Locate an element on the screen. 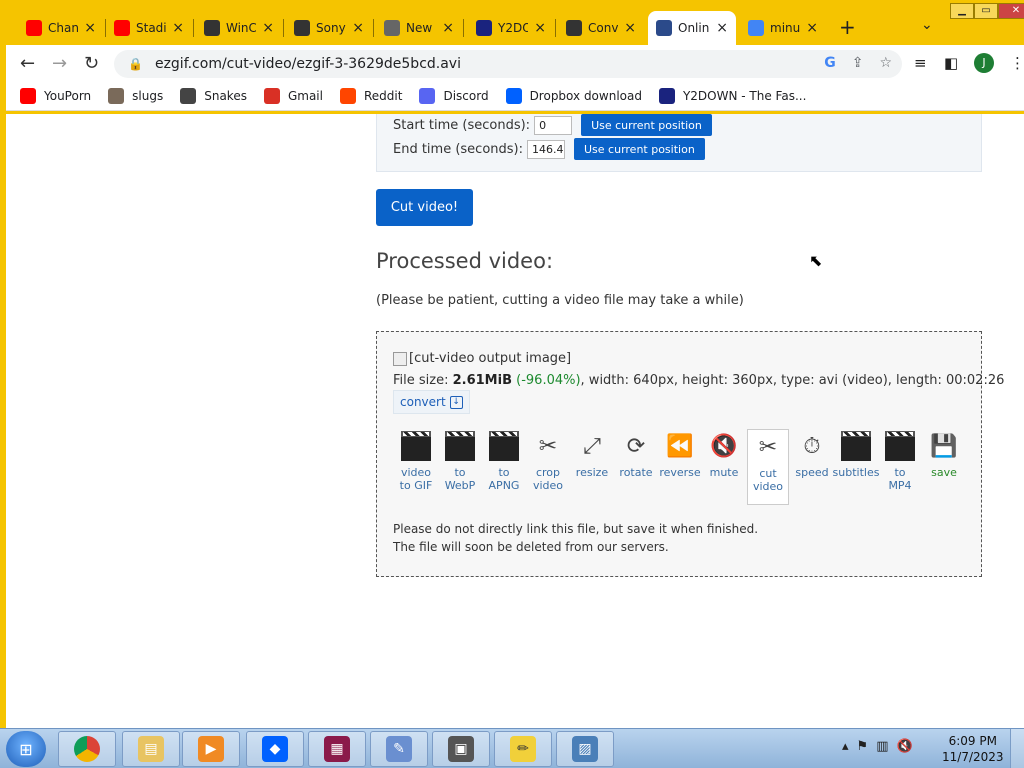 The width and height of the screenshot is (1024, 768). tab-3: Sony × is located at coordinates (329, 28).